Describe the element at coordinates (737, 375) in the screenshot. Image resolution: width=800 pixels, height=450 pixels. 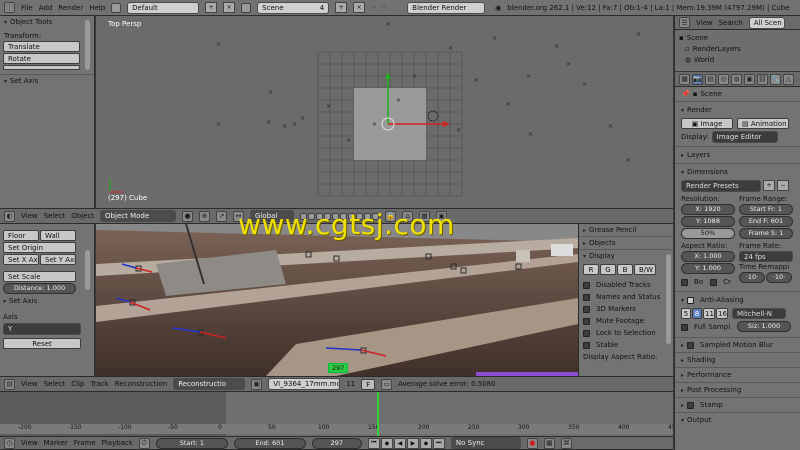
I see `performance-header: ▸ Performance` at that location.